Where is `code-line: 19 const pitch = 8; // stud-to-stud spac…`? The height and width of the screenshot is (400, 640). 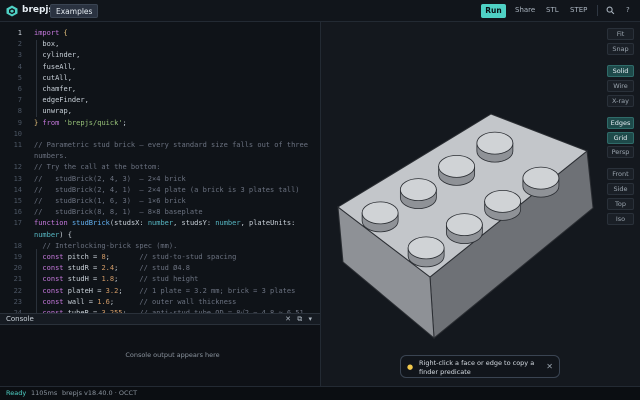 code-line: 19 const pitch = 8; // stud-to-stud spac… is located at coordinates (160, 257).